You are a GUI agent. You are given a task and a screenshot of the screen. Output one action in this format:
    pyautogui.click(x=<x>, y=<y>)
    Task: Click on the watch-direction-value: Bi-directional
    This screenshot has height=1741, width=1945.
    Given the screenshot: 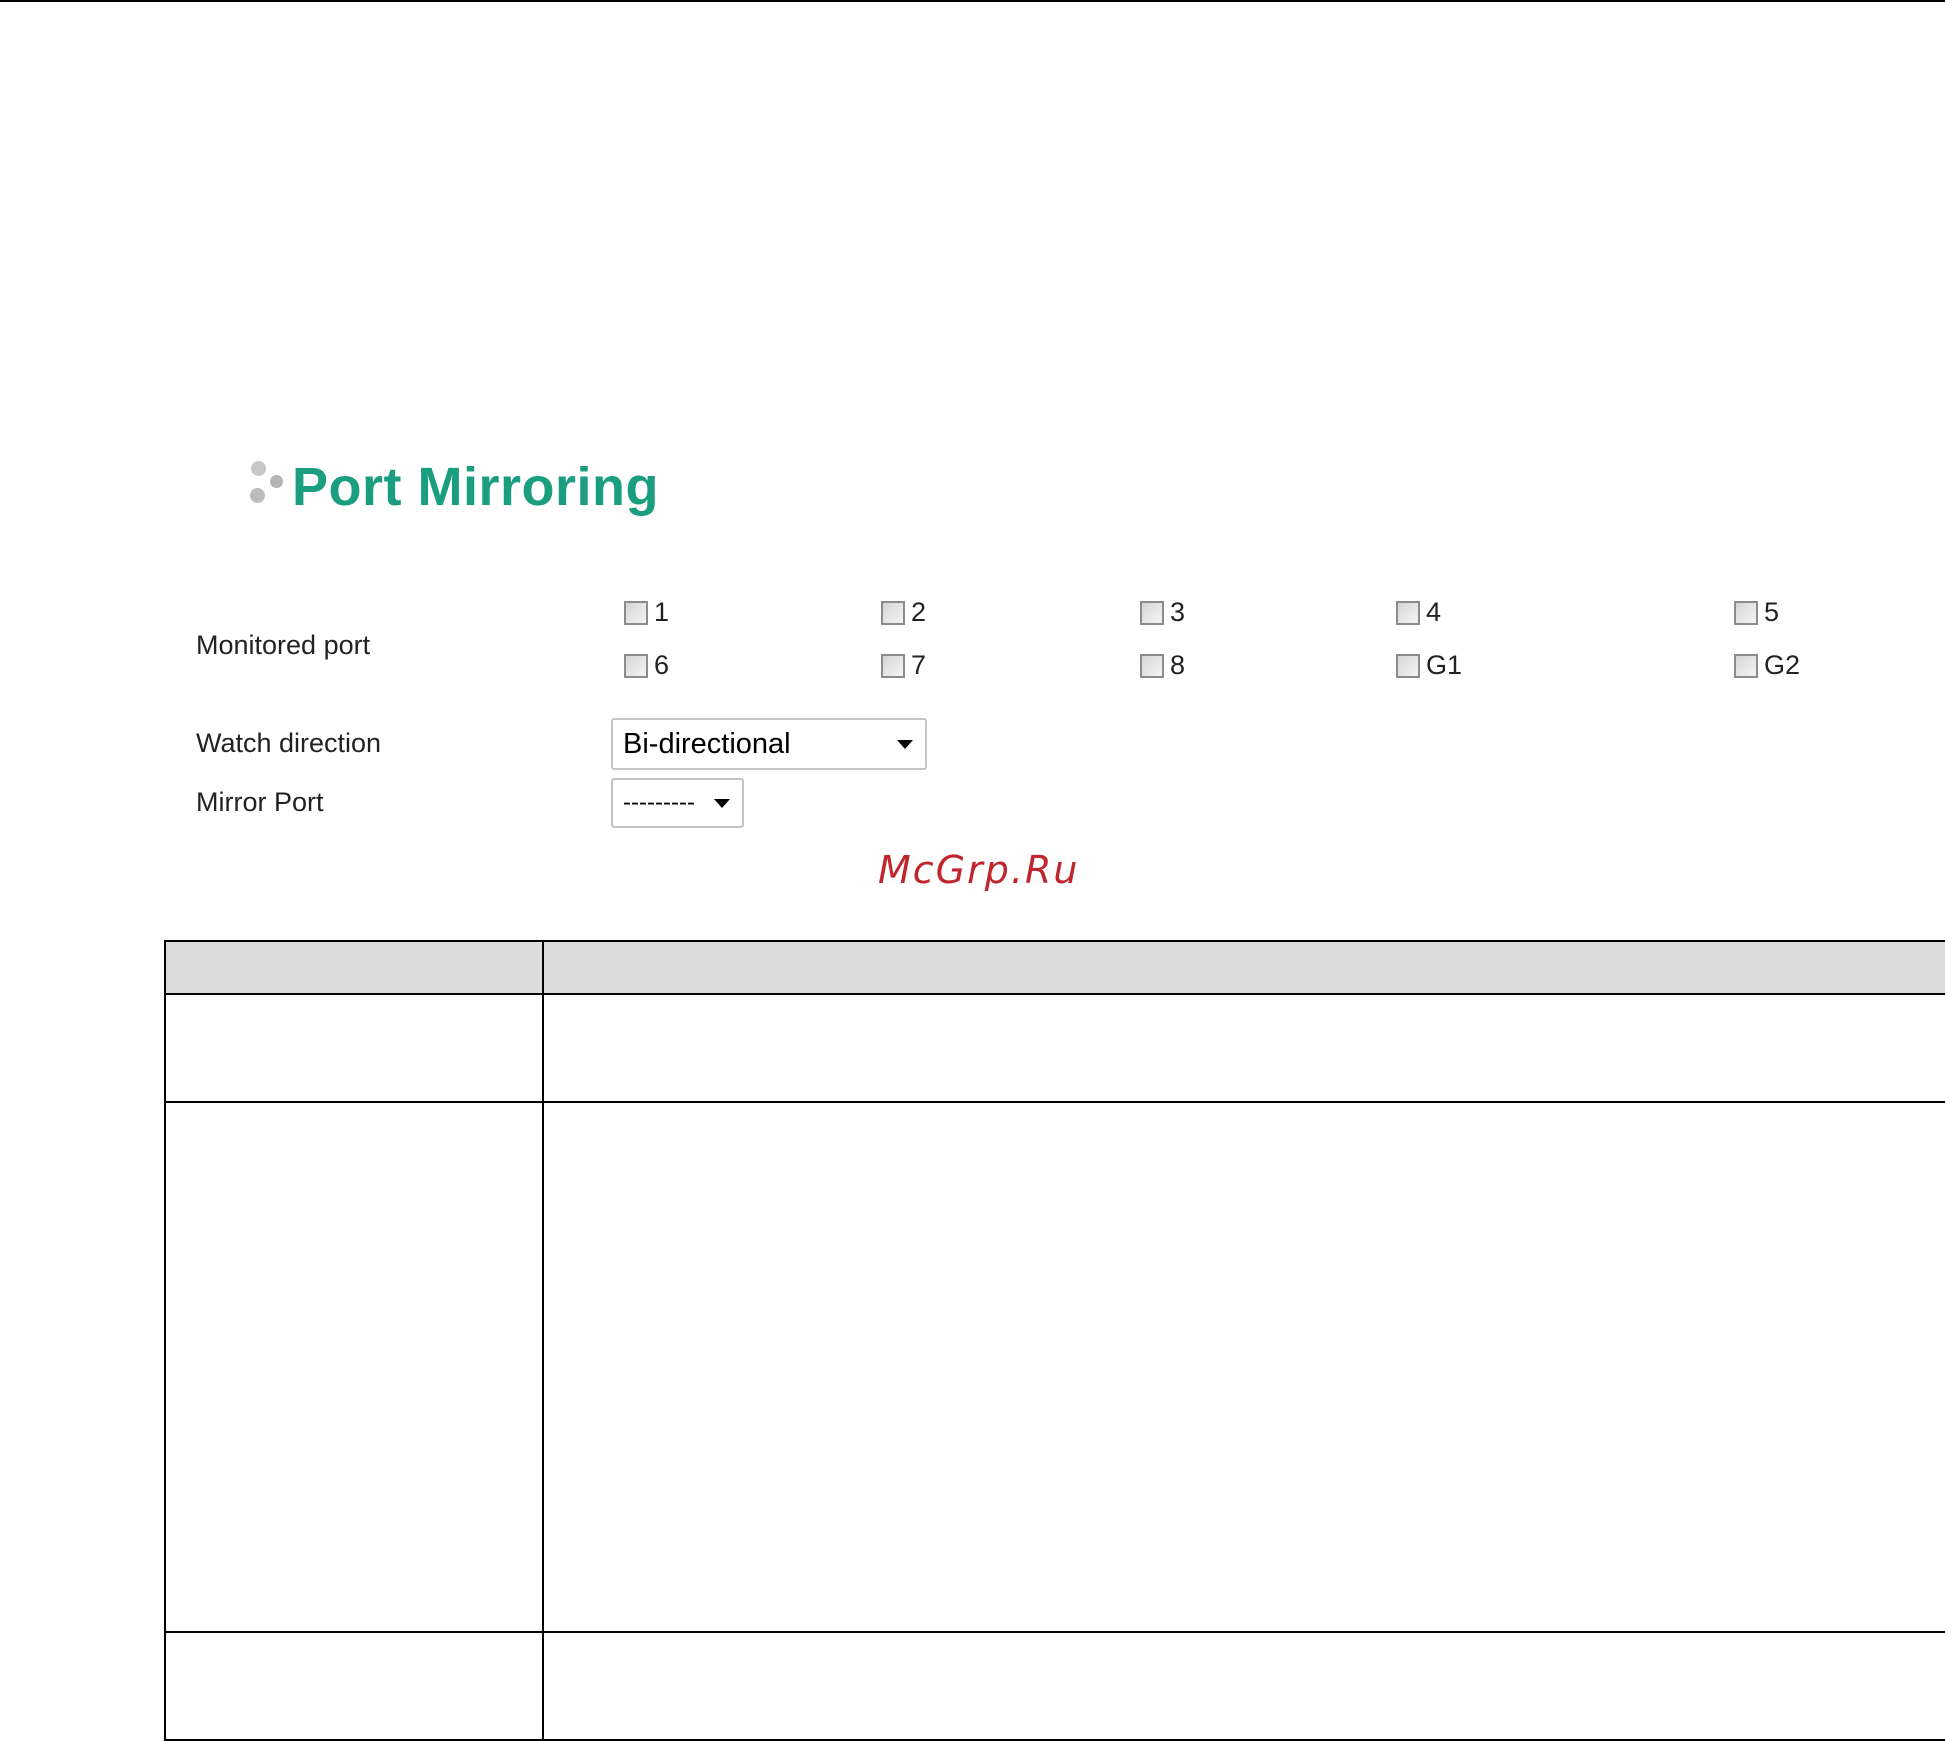 What is the action you would take?
    pyautogui.click(x=707, y=743)
    